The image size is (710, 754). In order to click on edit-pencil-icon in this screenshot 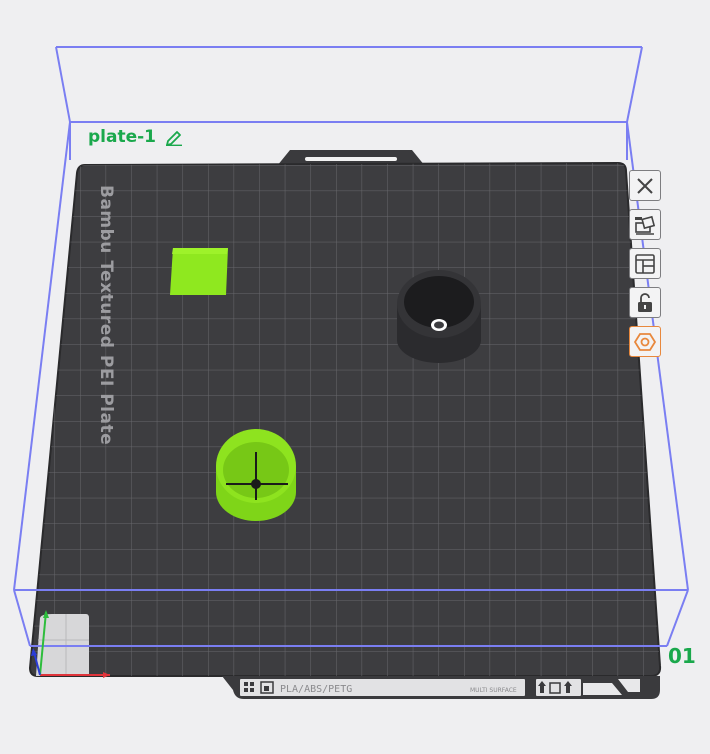, I will do `click(174, 137)`.